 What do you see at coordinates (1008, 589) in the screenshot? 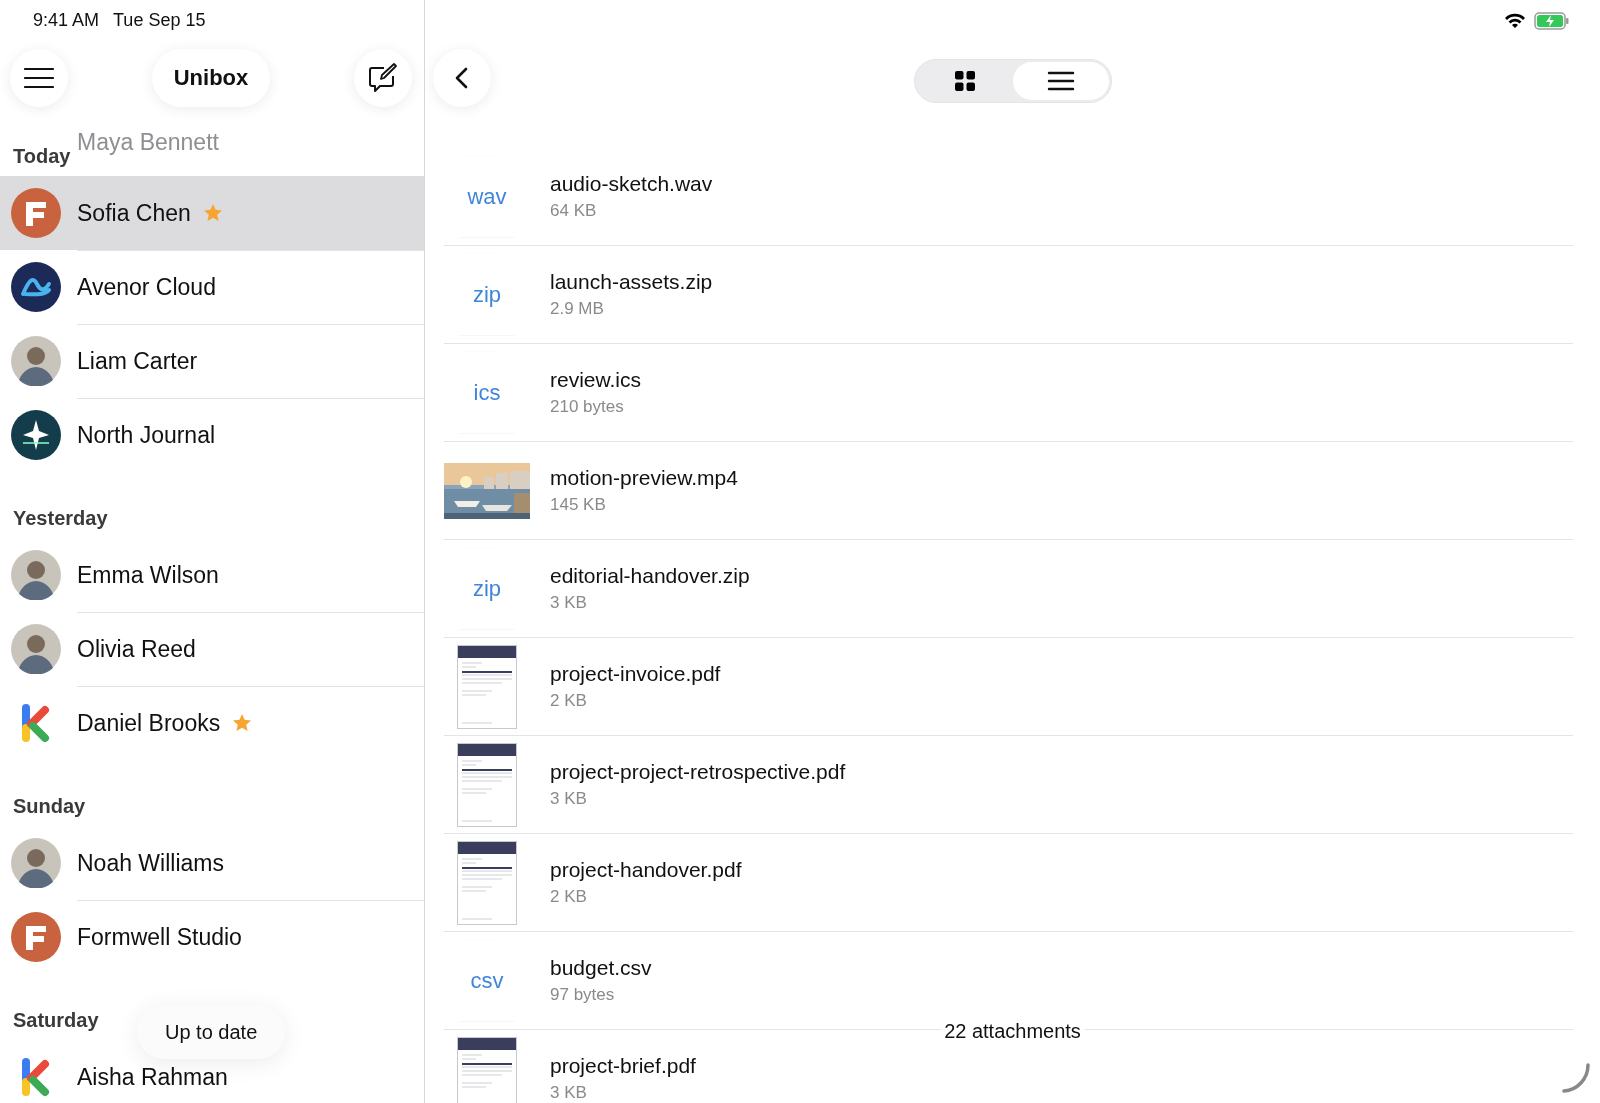
I see `attachment-item: zip editorial-handover.zip 3 KB` at bounding box center [1008, 589].